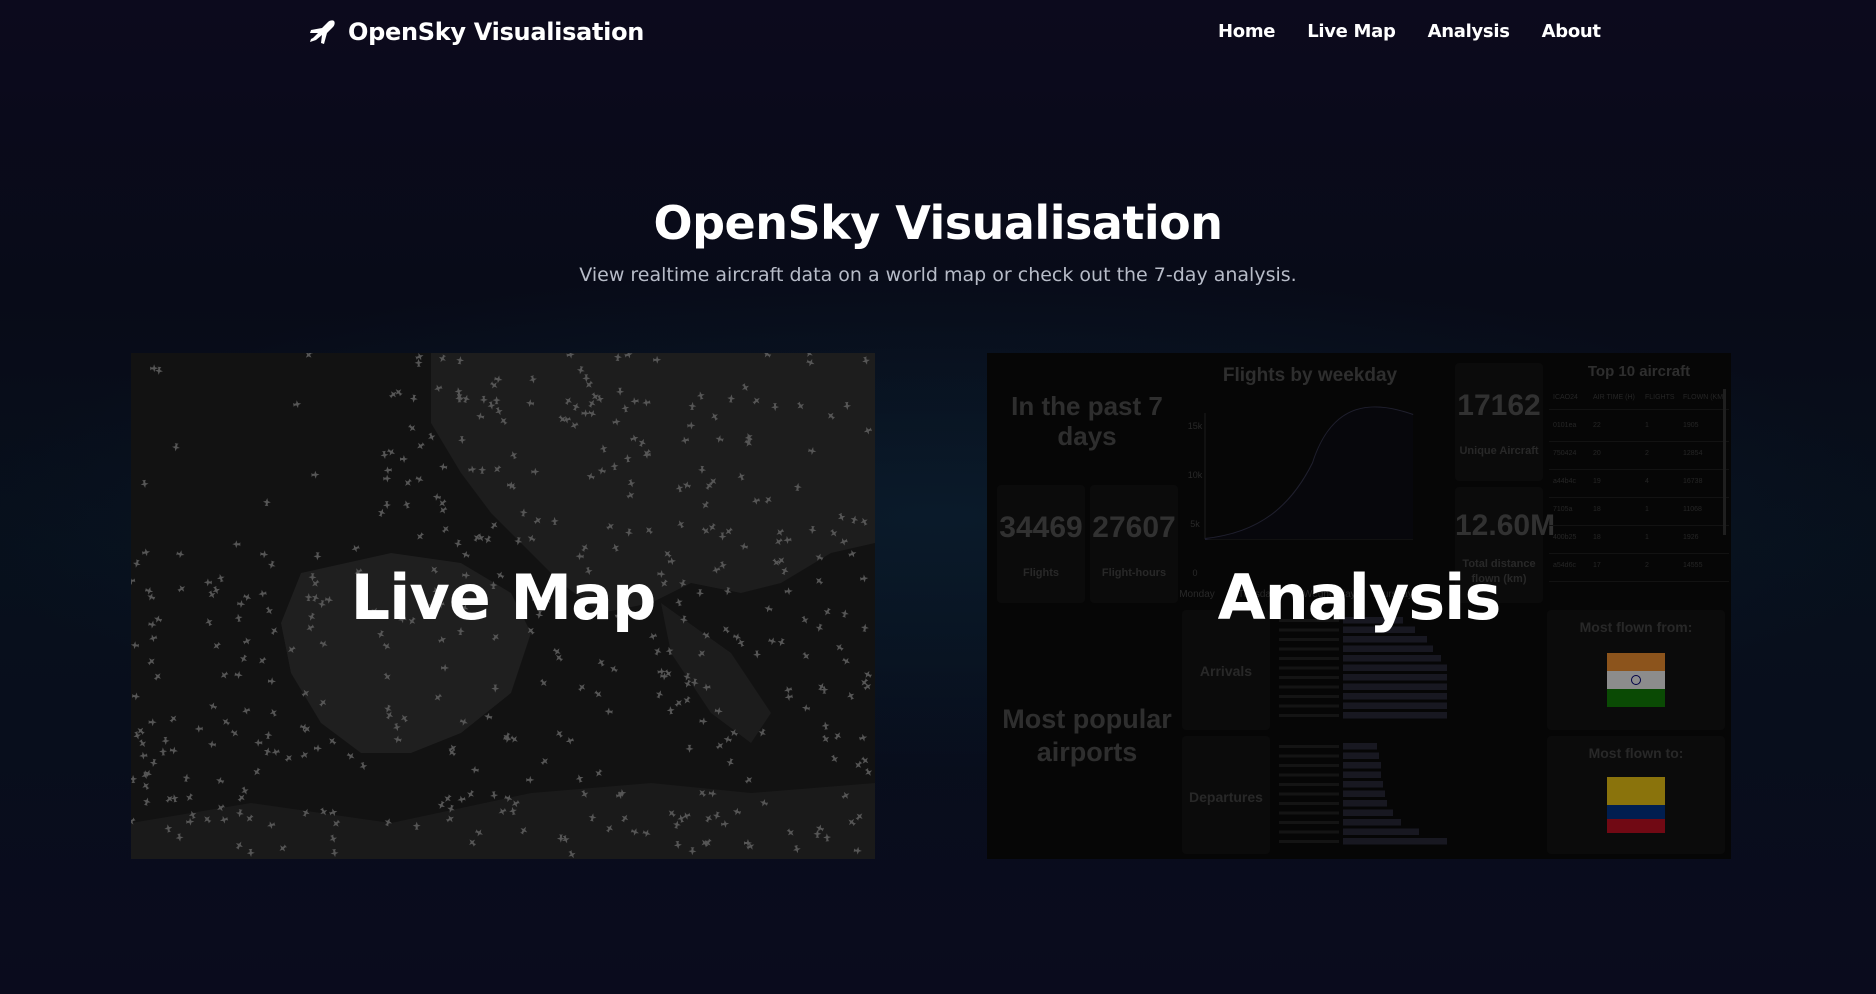 This screenshot has height=994, width=1876. I want to click on airplane-icon, so click(322, 32).